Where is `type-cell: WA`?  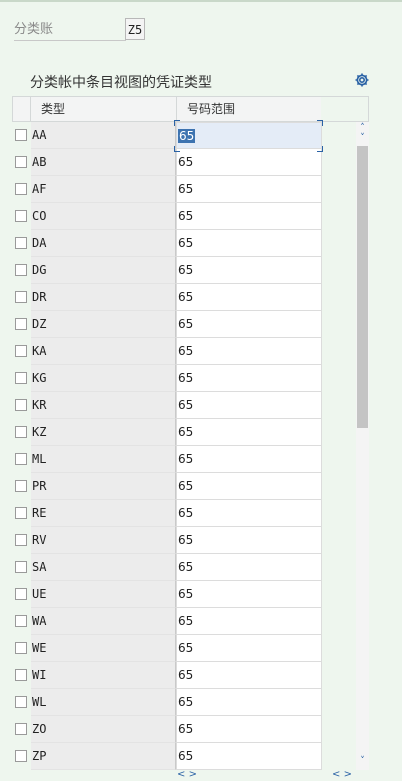 type-cell: WA is located at coordinates (103, 621).